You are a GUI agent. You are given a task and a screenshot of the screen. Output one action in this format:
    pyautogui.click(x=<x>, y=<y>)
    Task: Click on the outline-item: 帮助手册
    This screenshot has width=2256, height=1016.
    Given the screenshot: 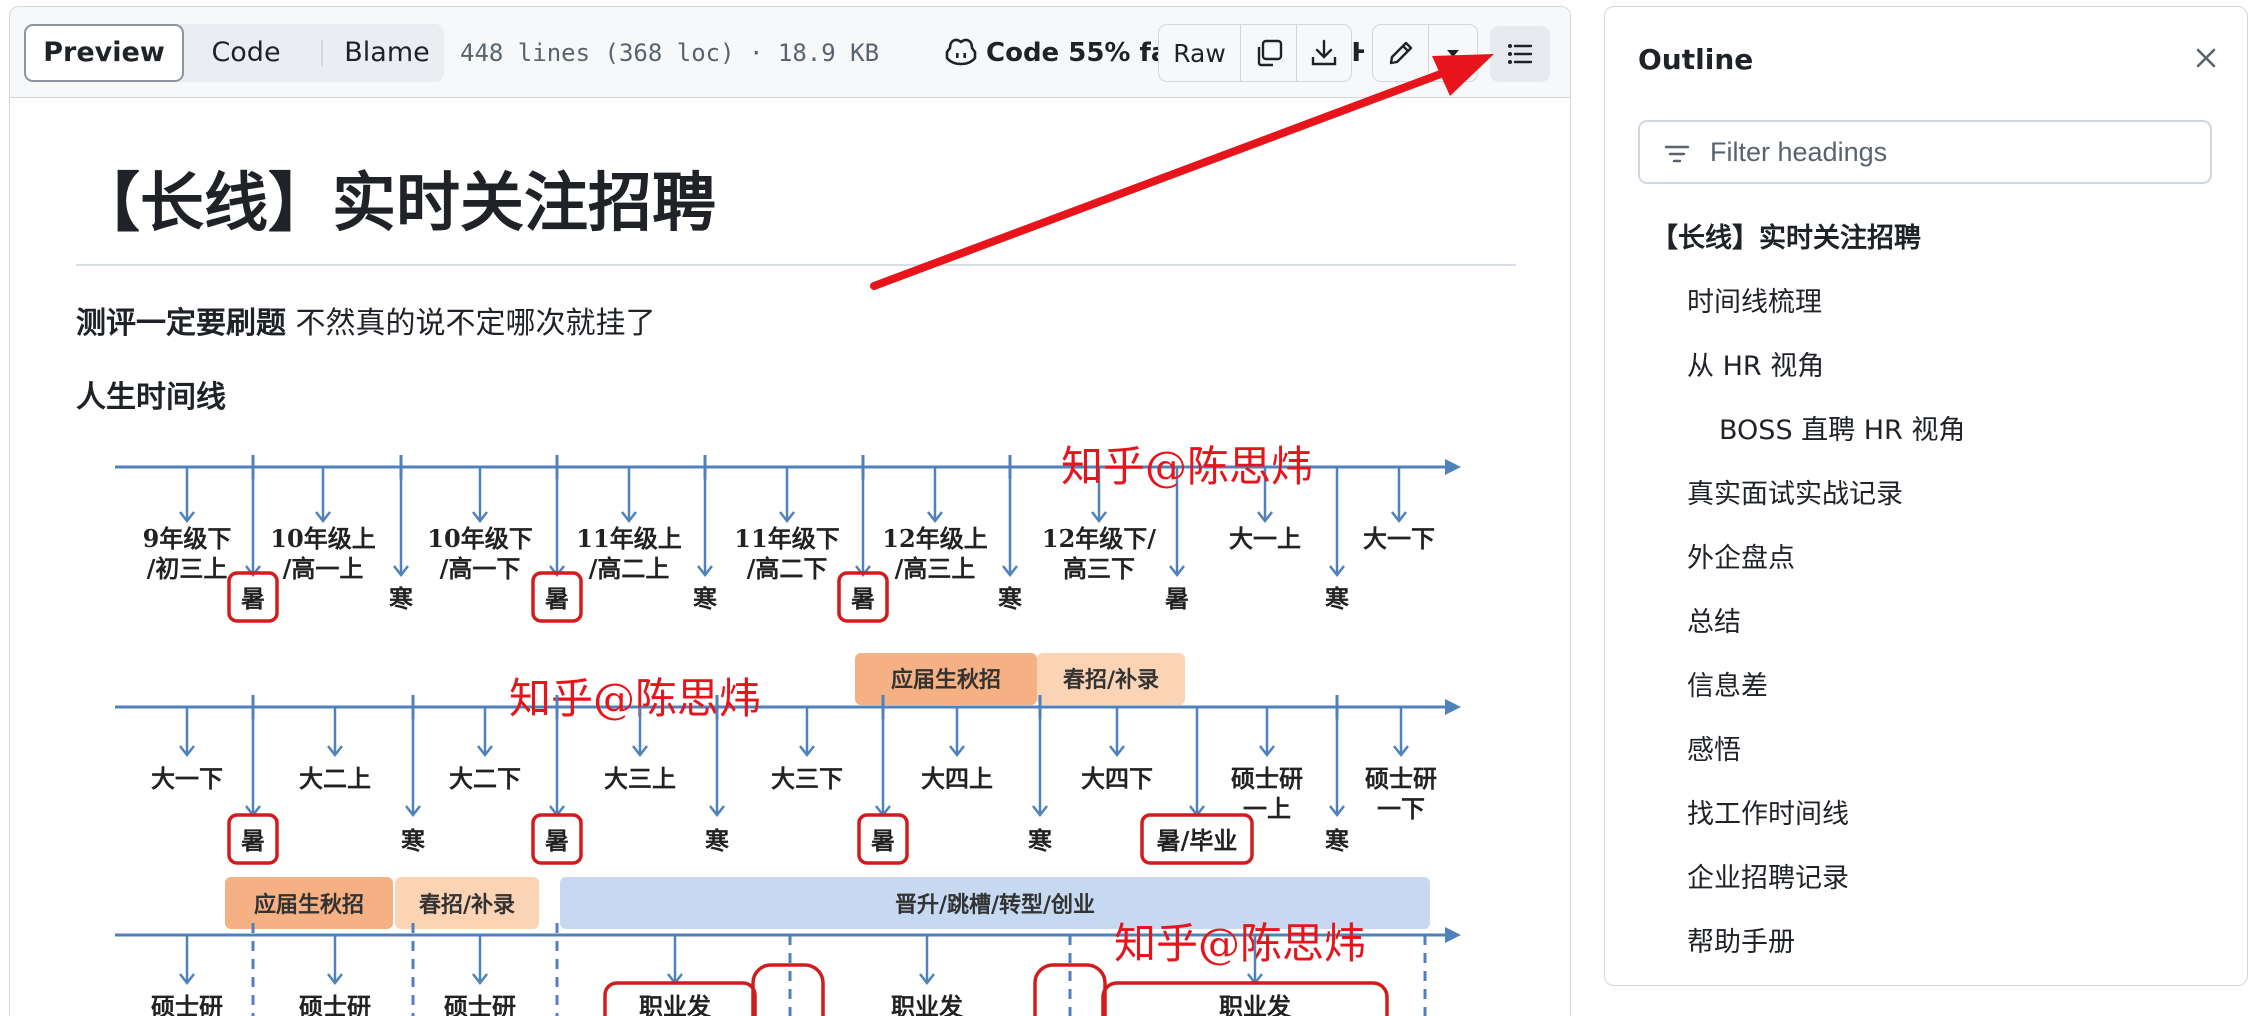 What is the action you would take?
    pyautogui.click(x=1926, y=943)
    